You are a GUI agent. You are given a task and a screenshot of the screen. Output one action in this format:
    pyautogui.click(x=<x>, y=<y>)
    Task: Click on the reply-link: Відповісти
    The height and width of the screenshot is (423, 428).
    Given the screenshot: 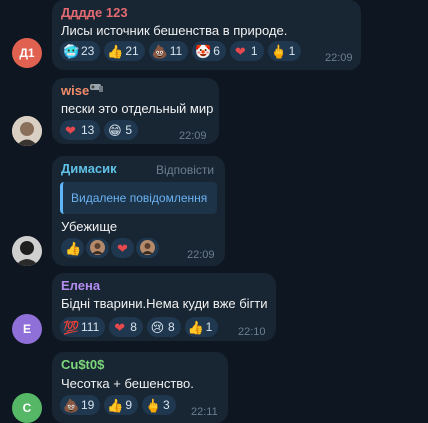 What is the action you would take?
    pyautogui.click(x=185, y=170)
    